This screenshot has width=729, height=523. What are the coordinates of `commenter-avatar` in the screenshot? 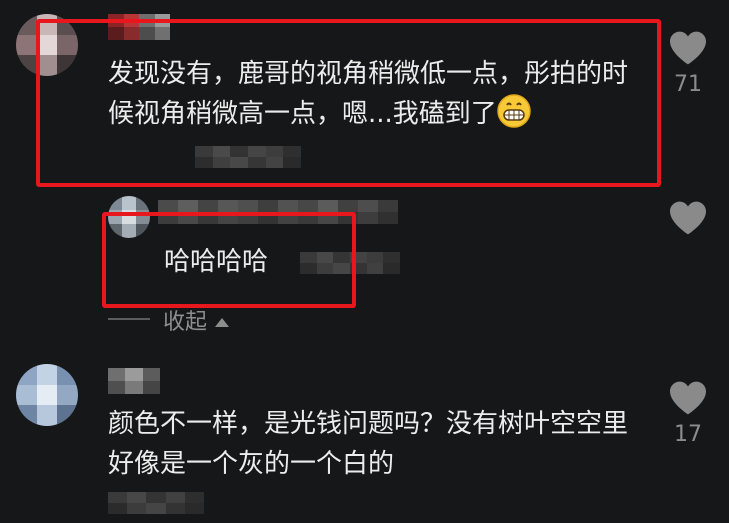 It's located at (47, 395).